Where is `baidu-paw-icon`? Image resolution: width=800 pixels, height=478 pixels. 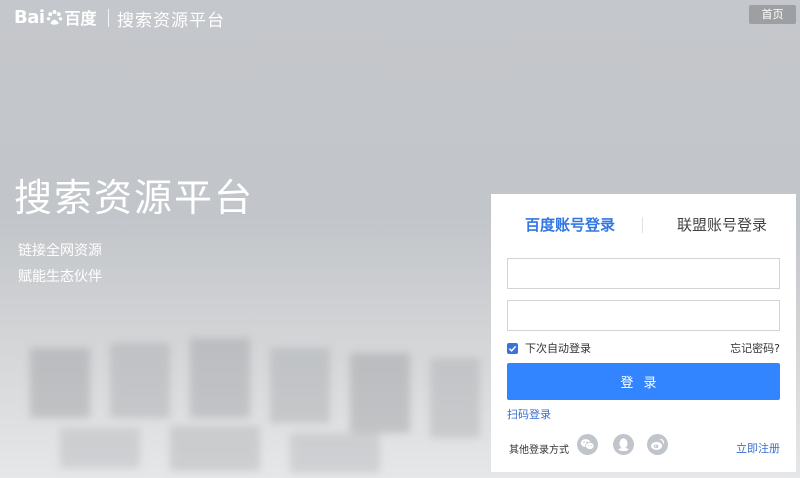 baidu-paw-icon is located at coordinates (54, 17).